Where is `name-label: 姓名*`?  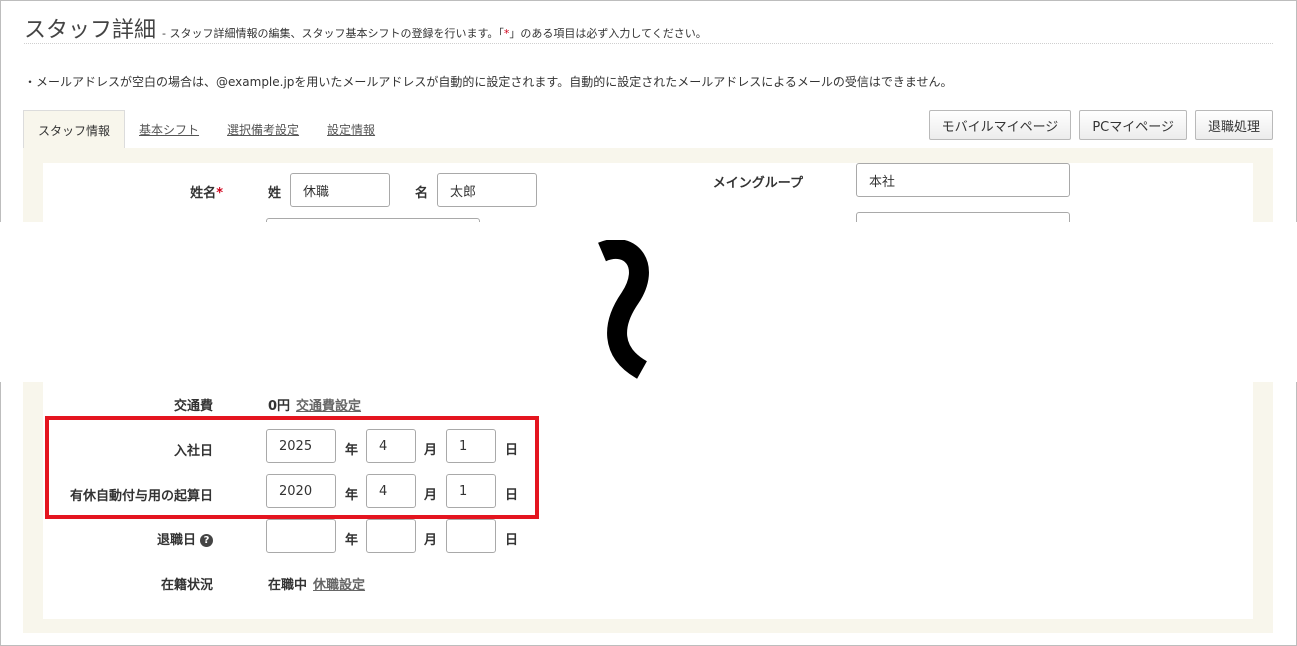 name-label: 姓名* is located at coordinates (206, 193).